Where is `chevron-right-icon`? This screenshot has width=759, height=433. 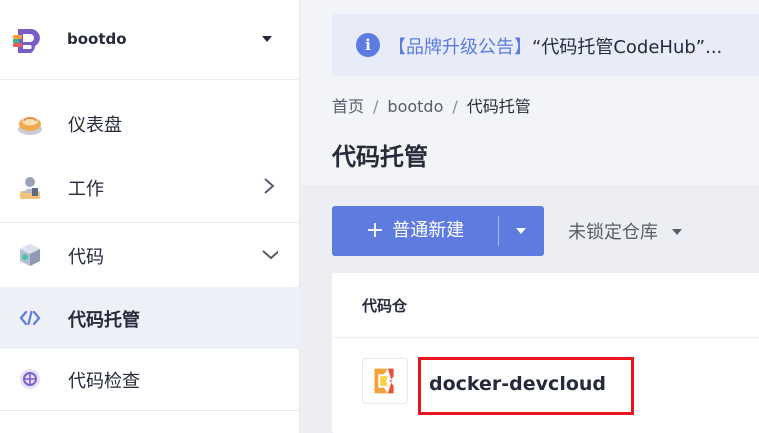 chevron-right-icon is located at coordinates (269, 186).